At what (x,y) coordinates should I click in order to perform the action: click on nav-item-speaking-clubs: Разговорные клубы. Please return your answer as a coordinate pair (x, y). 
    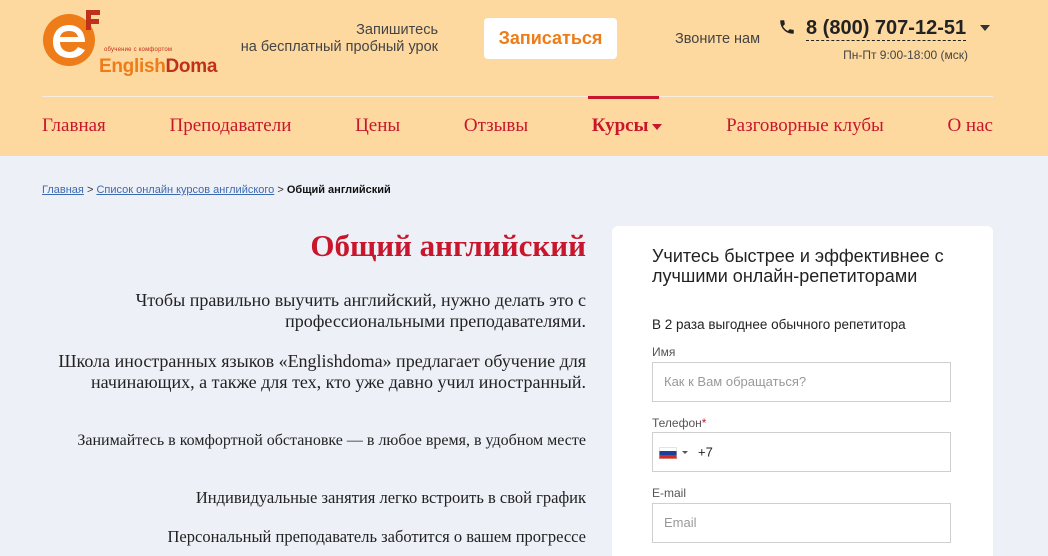
    Looking at the image, I should click on (805, 126).